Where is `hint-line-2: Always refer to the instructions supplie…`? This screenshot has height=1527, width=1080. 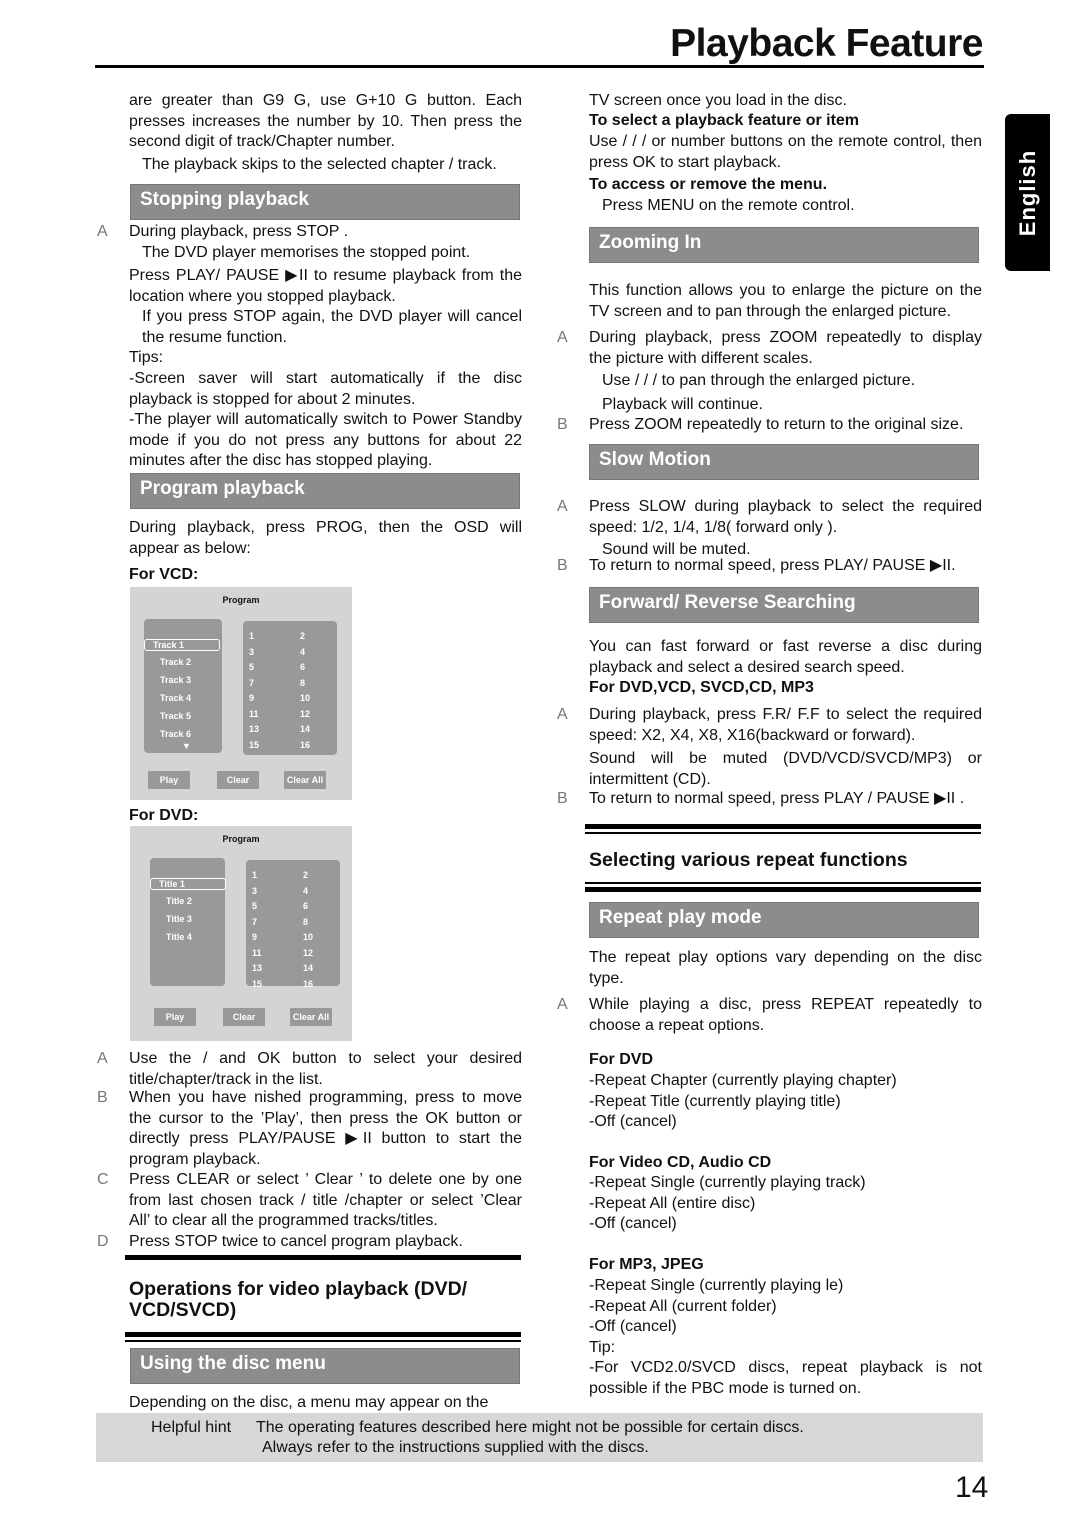
hint-line-2: Always refer to the instructions supplie… is located at coordinates (455, 1447).